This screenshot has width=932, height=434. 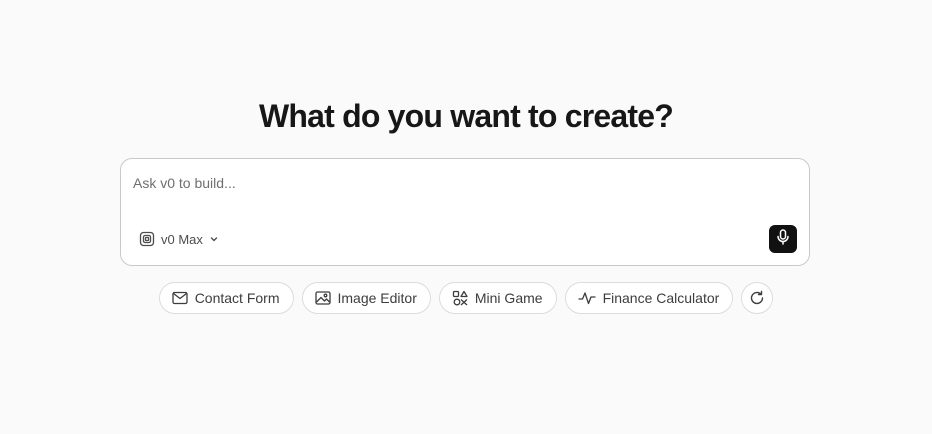 I want to click on model-icon, so click(x=147, y=239).